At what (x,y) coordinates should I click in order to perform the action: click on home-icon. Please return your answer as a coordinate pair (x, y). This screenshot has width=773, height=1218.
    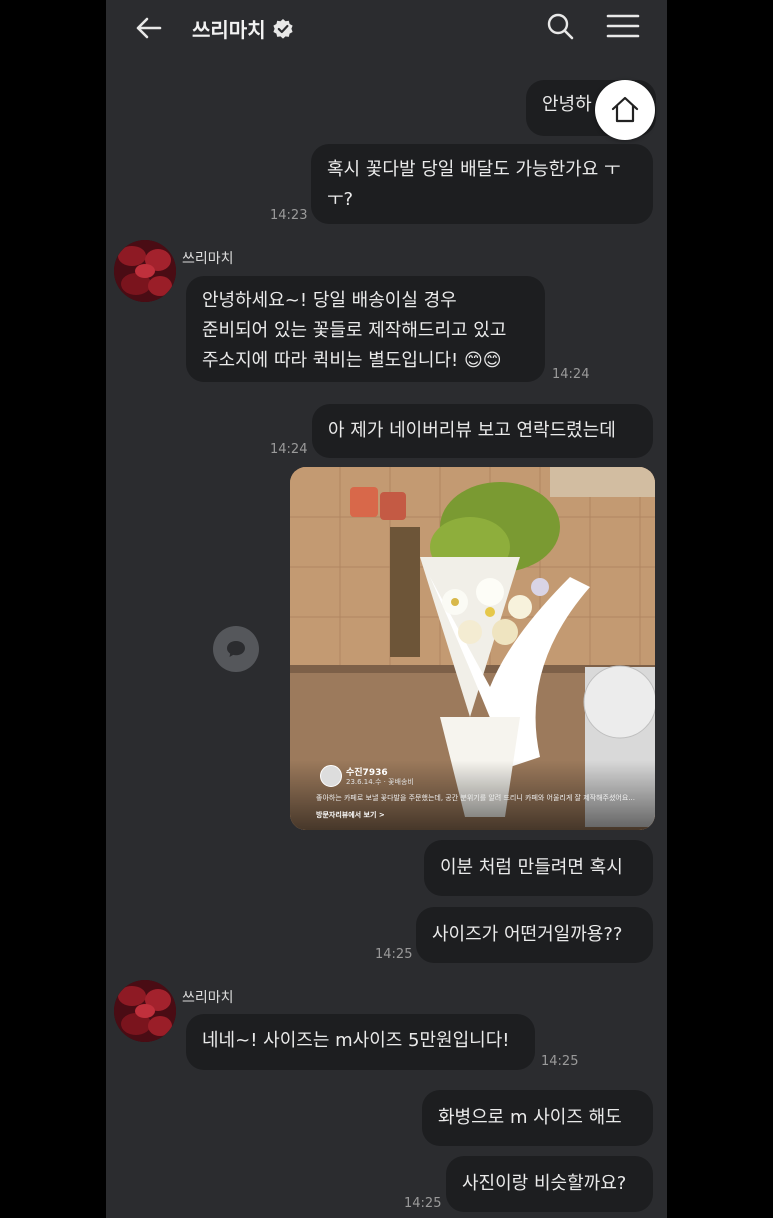
    Looking at the image, I should click on (625, 109).